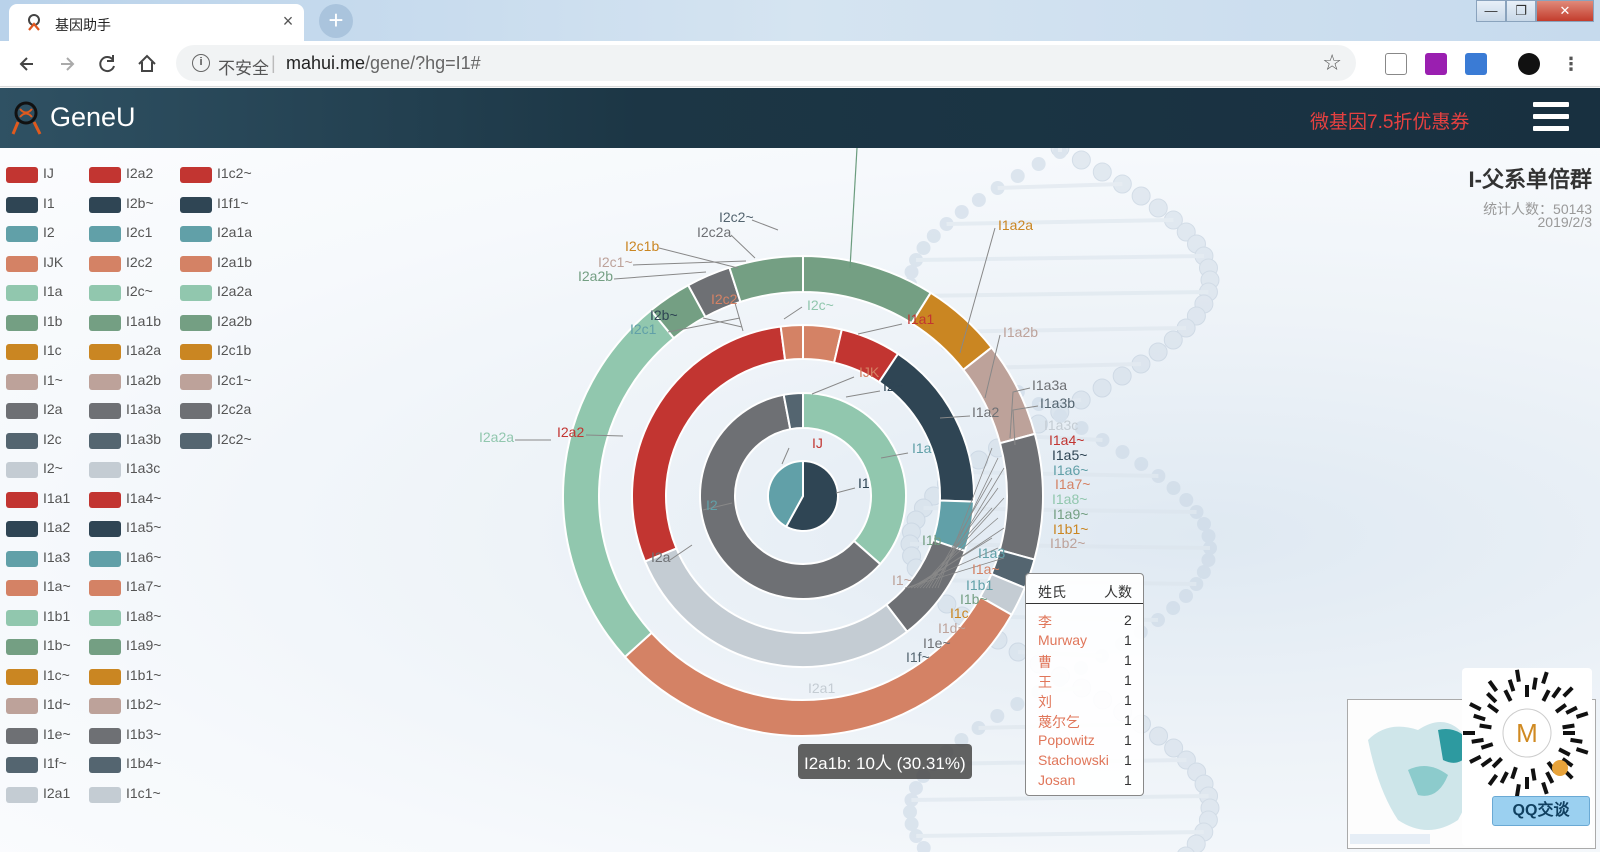 Image resolution: width=1600 pixels, height=852 pixels. I want to click on url-text: mahui.me/gene/?hg=I1#, so click(383, 63).